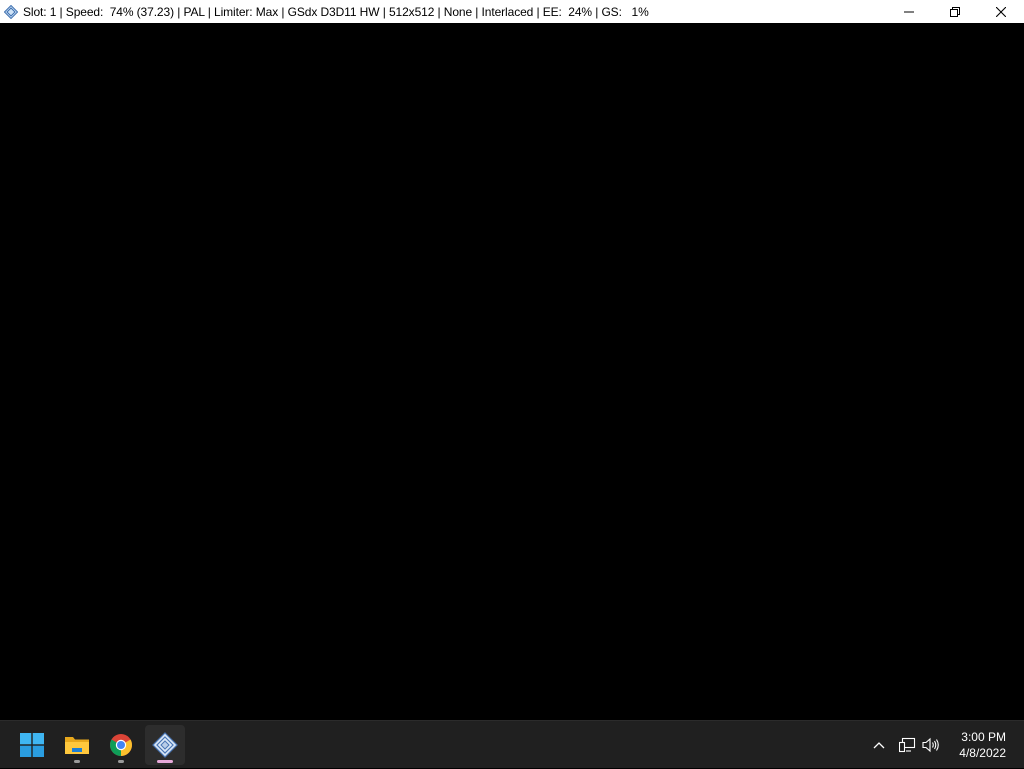 The height and width of the screenshot is (769, 1024). I want to click on minimize-button, so click(909, 11).